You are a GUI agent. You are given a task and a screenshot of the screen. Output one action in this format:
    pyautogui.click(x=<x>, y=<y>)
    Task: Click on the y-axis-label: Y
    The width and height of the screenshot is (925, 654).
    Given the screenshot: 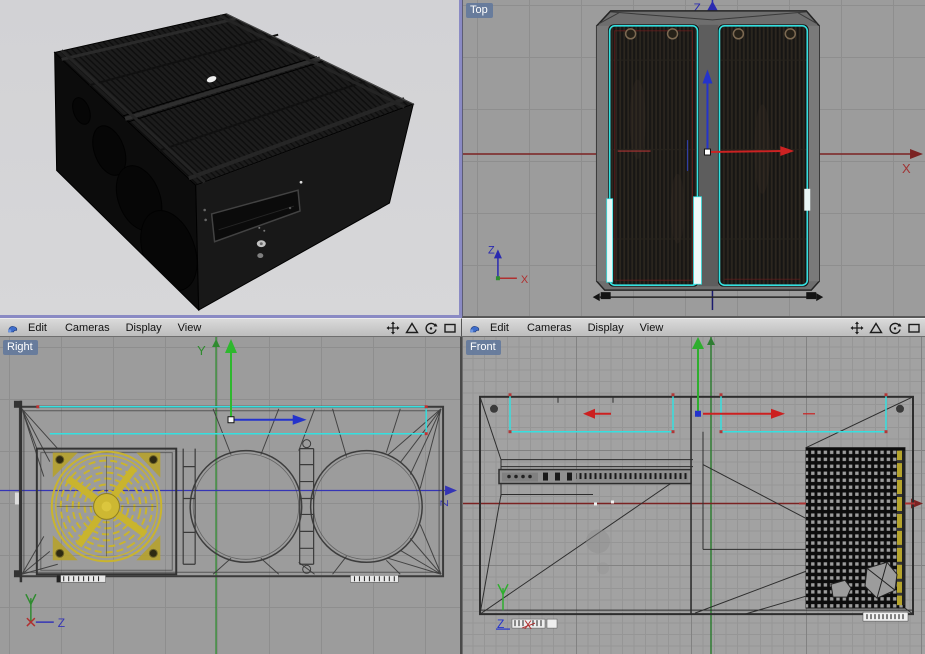 What is the action you would take?
    pyautogui.click(x=201, y=350)
    